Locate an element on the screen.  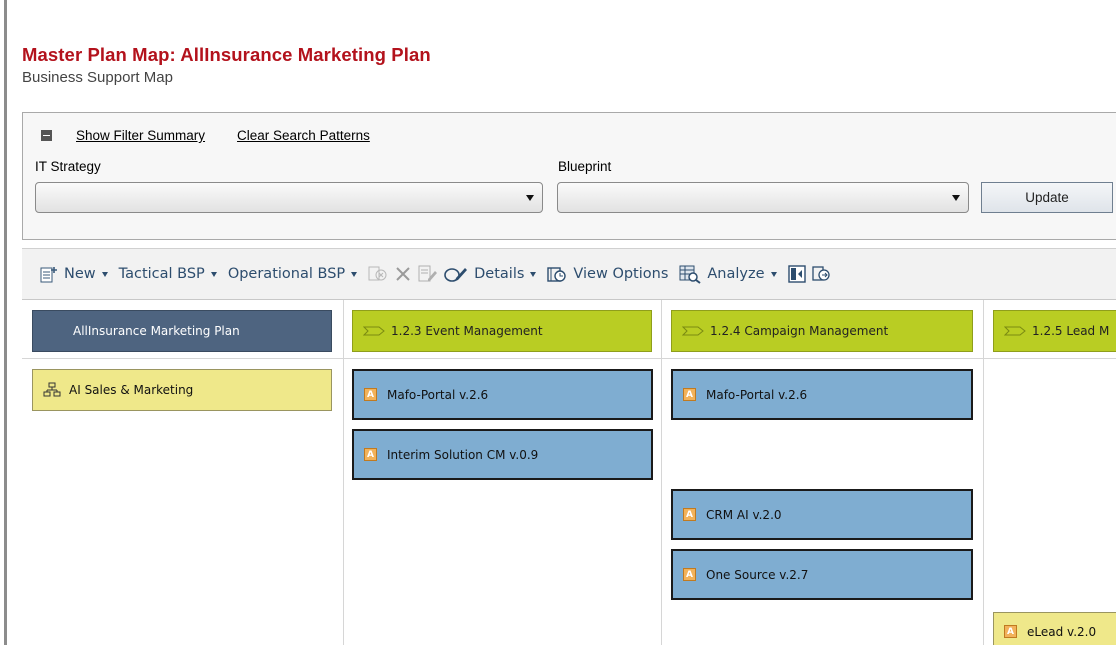
process-label: 1.2.5 Lead M is located at coordinates (1071, 331).